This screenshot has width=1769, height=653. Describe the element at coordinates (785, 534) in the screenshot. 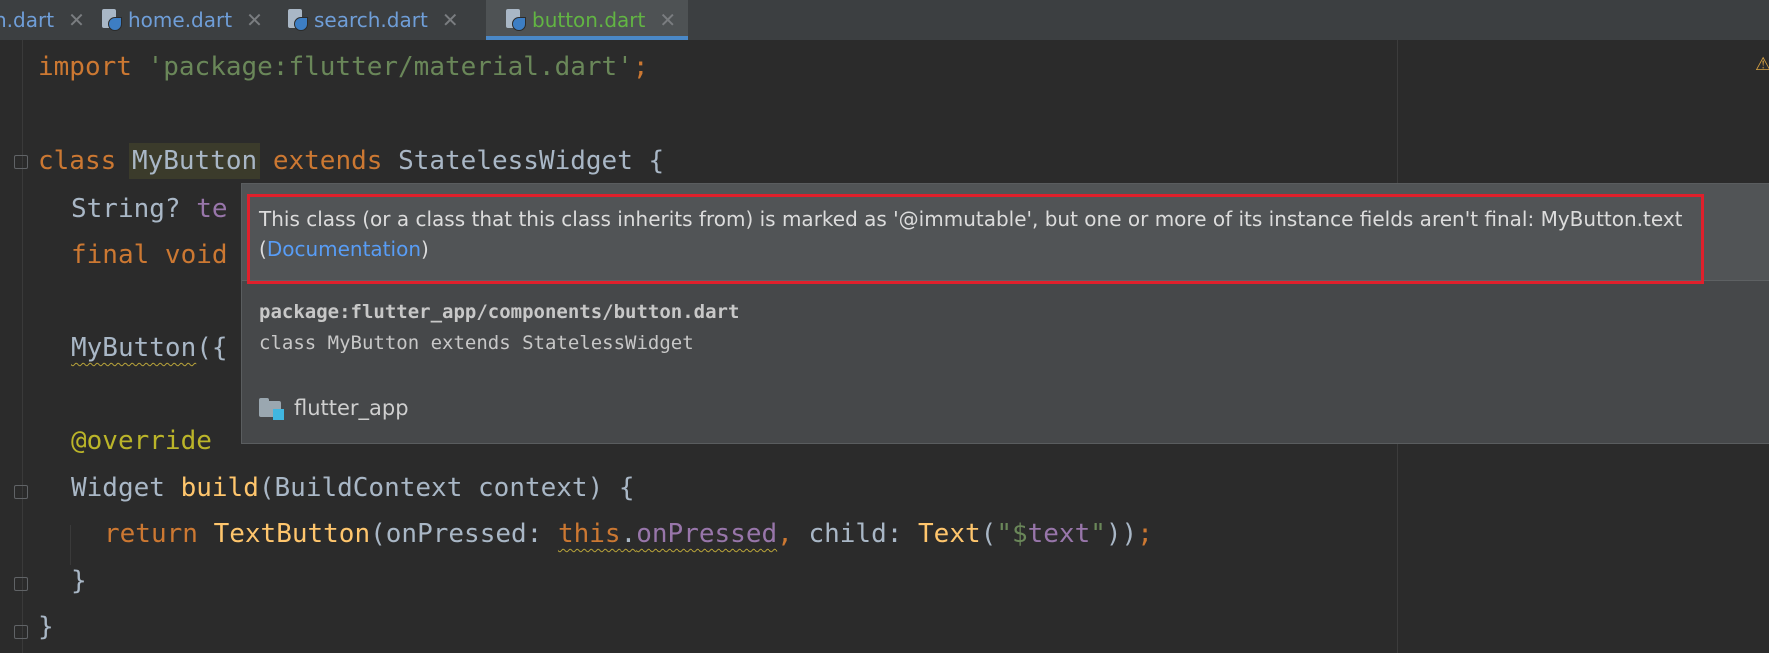

I see `comma: ,` at that location.